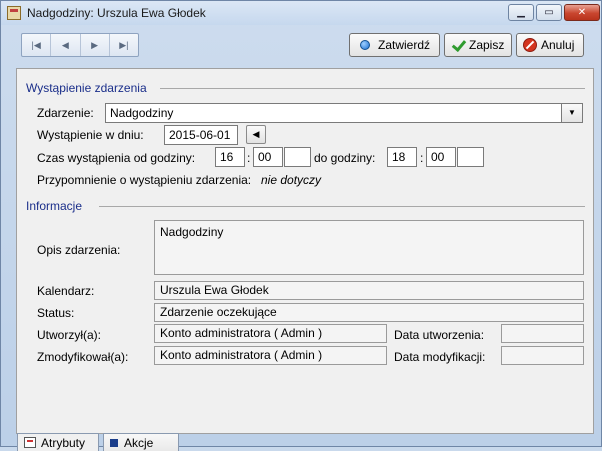  Describe the element at coordinates (402, 157) in the screenshot. I see `to-hour-input: 18` at that location.